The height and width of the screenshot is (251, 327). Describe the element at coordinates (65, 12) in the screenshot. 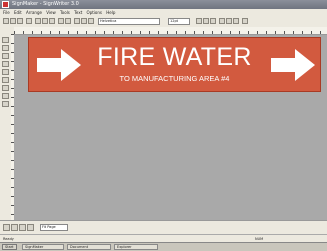

I see `menu-tools: Tools` at that location.